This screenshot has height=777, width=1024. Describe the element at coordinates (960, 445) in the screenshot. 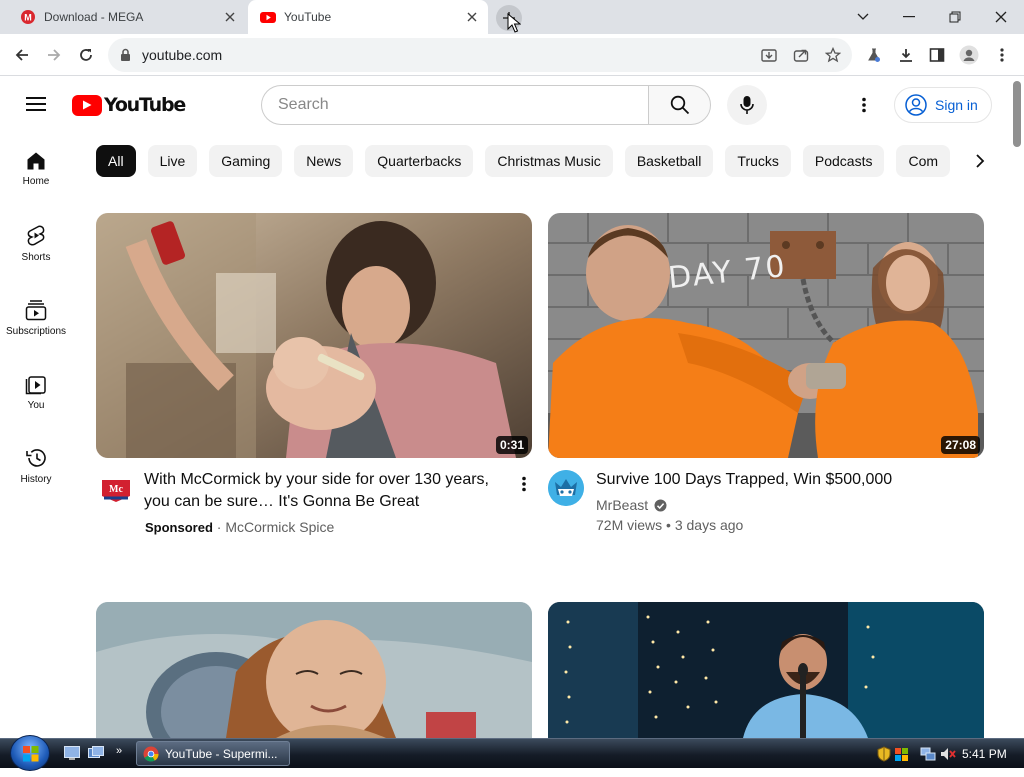

I see `video-duration: 27:08` at that location.